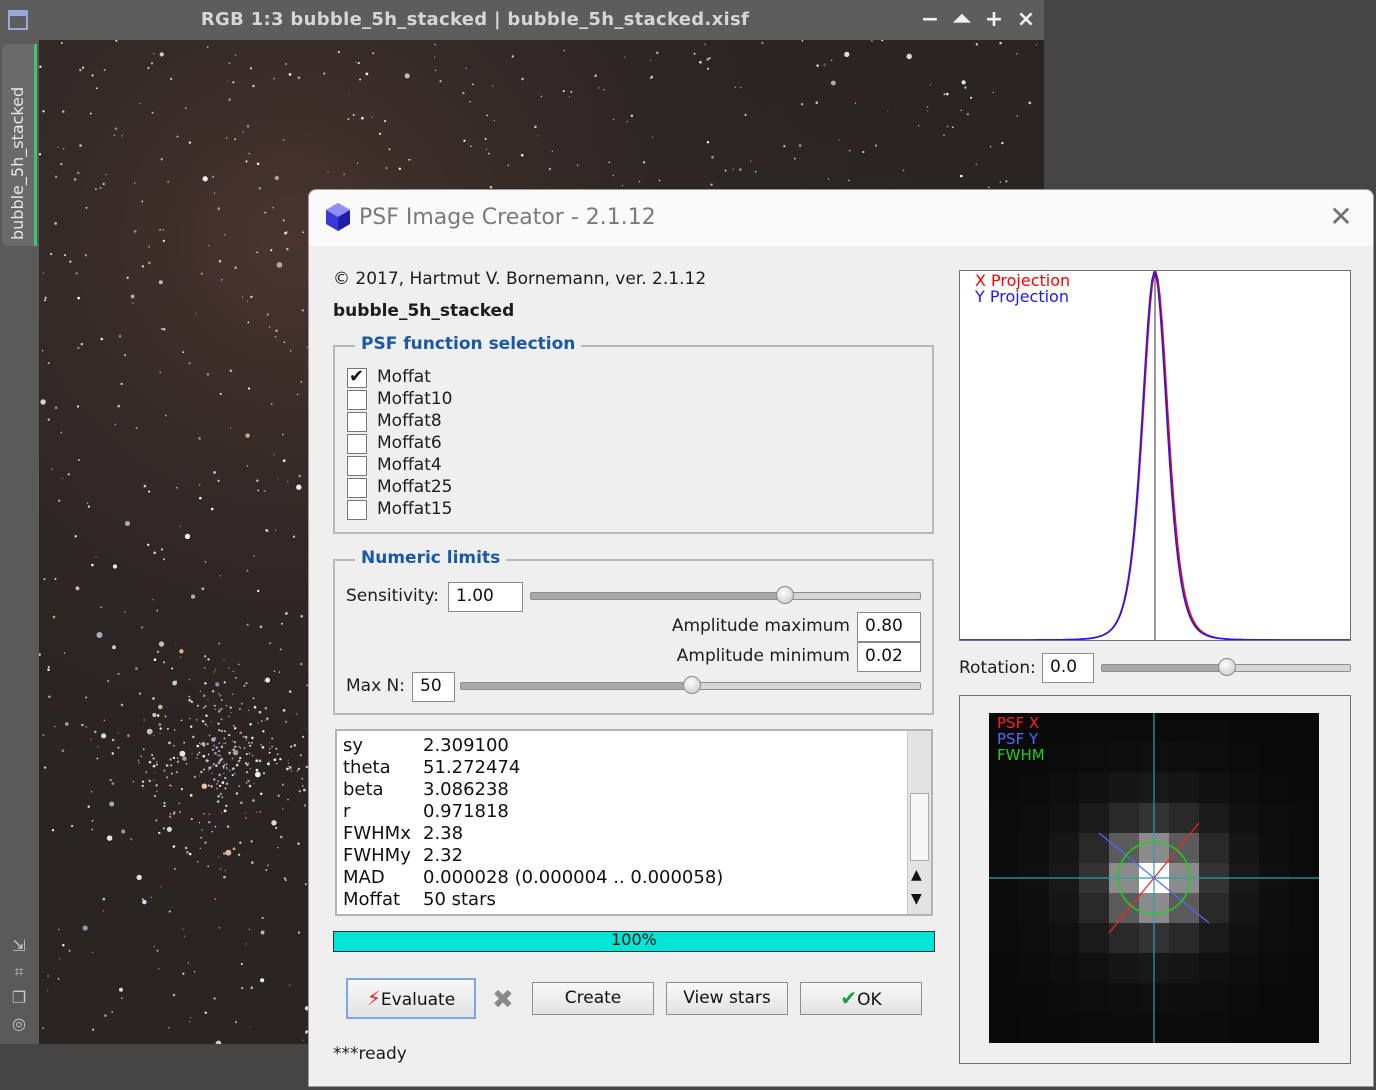 The height and width of the screenshot is (1090, 1376). I want to click on result-value: 2.309100, so click(466, 745).